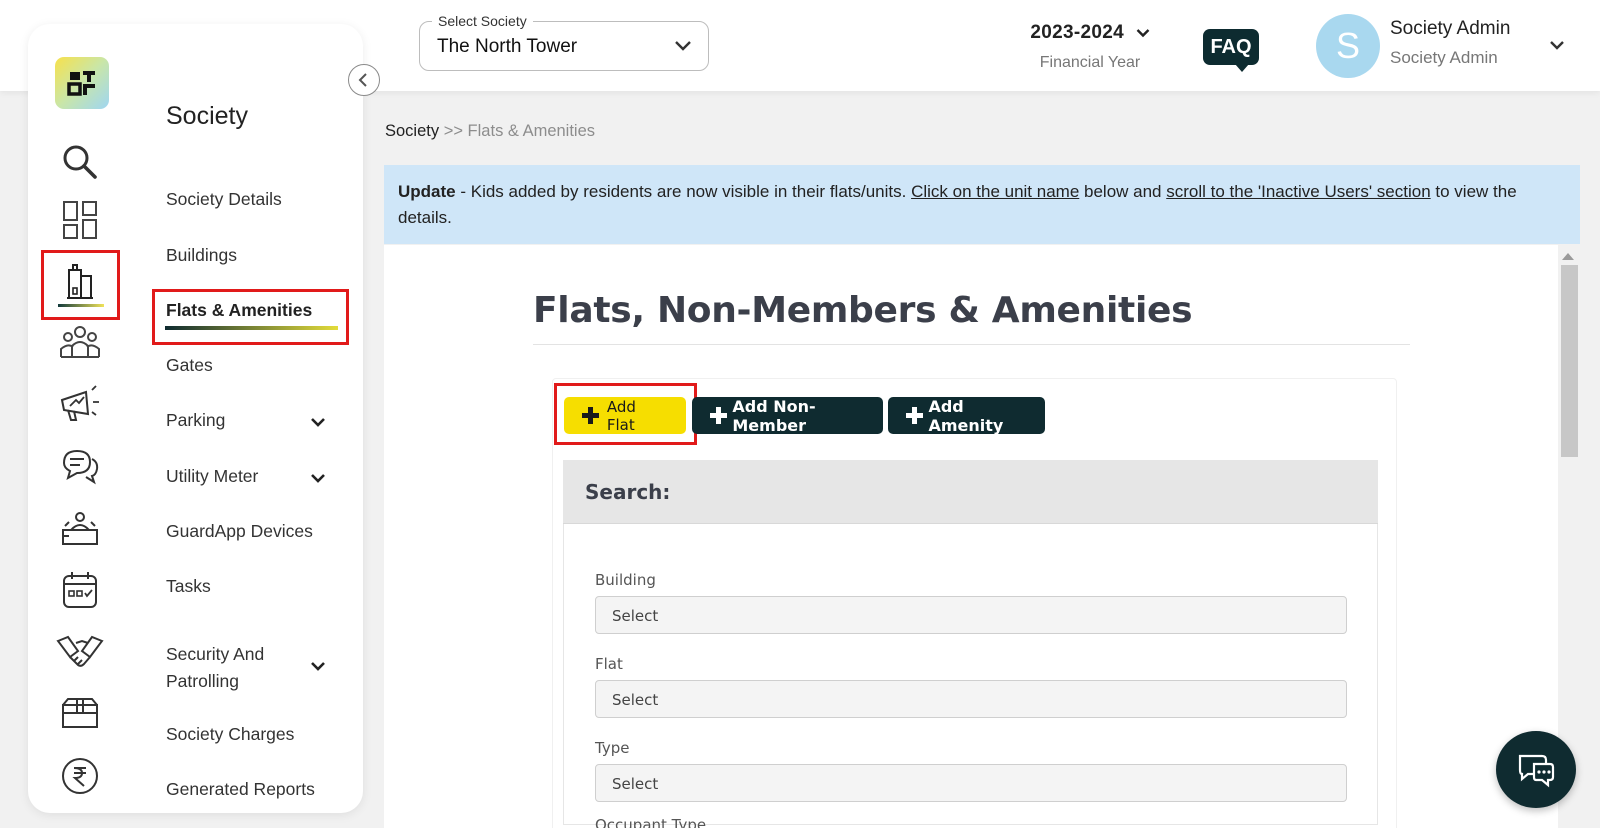 The image size is (1600, 828). Describe the element at coordinates (427, 191) in the screenshot. I see `banner-bold: Update` at that location.